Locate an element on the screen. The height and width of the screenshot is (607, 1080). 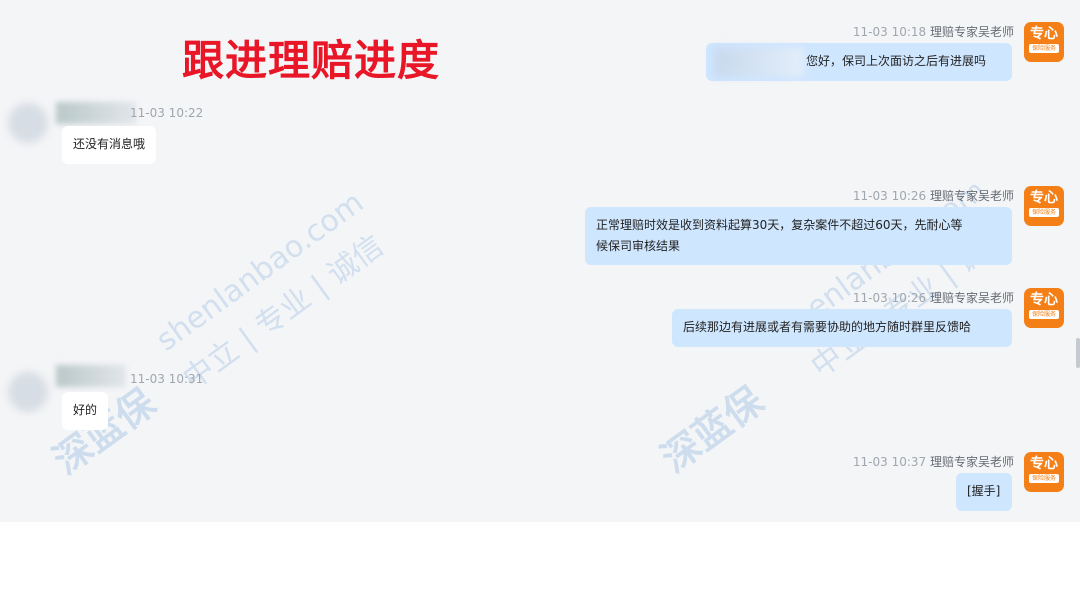
message-time: 11-03 10:18 is located at coordinates (889, 32).